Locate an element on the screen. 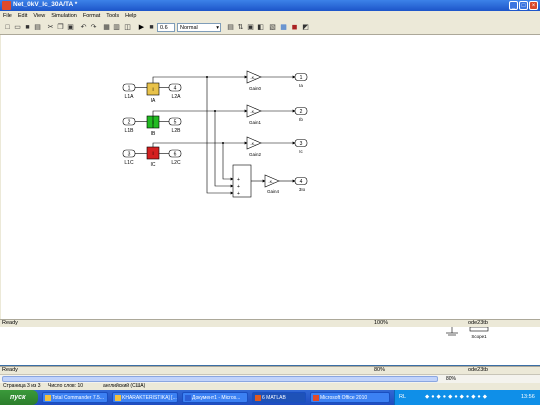 Image resolution: width=540 pixels, height=405 pixels. stop-icon: ■ is located at coordinates (151, 27).